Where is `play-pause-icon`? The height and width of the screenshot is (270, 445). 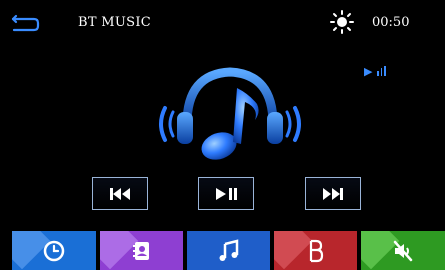
play-pause-icon is located at coordinates (226, 193).